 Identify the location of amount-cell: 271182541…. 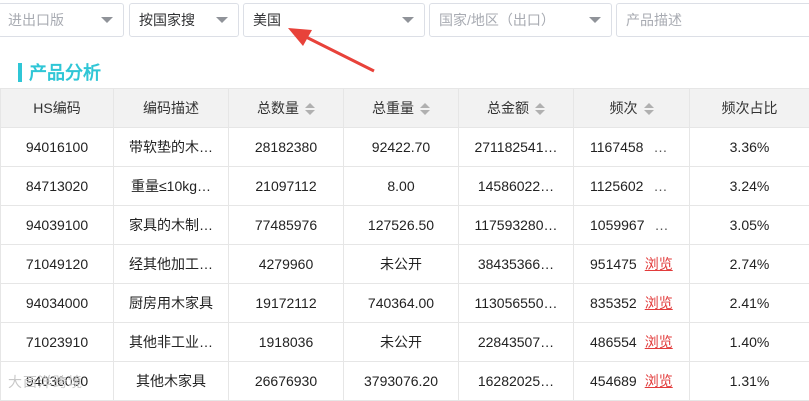
(516, 147).